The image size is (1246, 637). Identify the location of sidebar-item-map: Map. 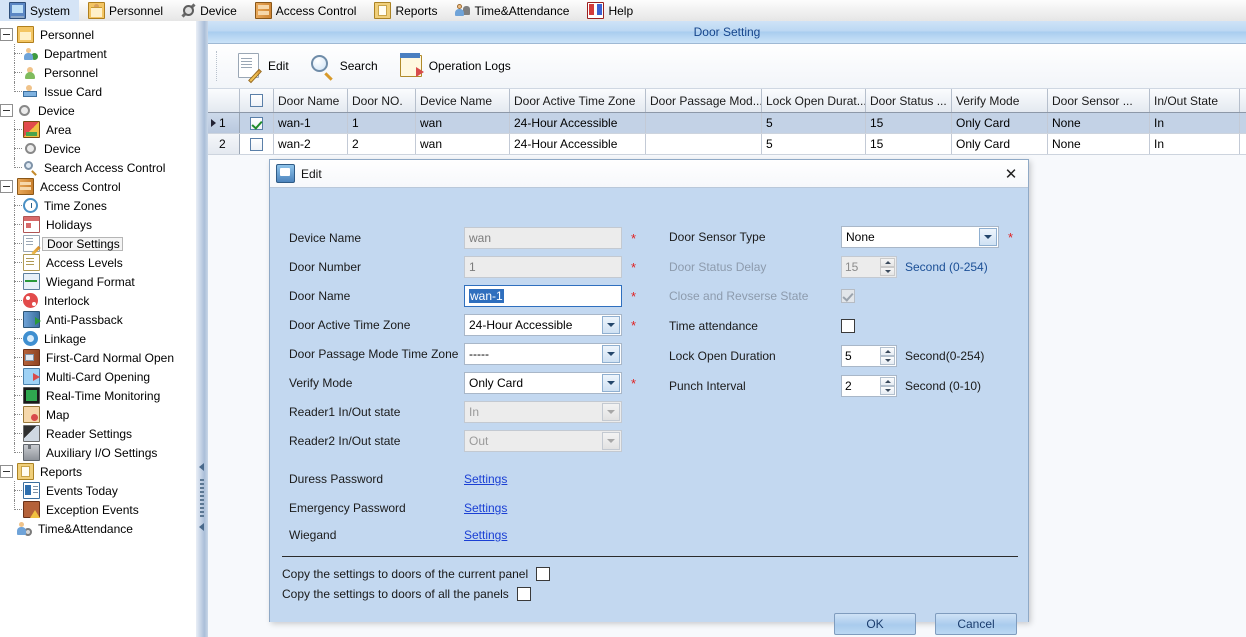
(98, 414).